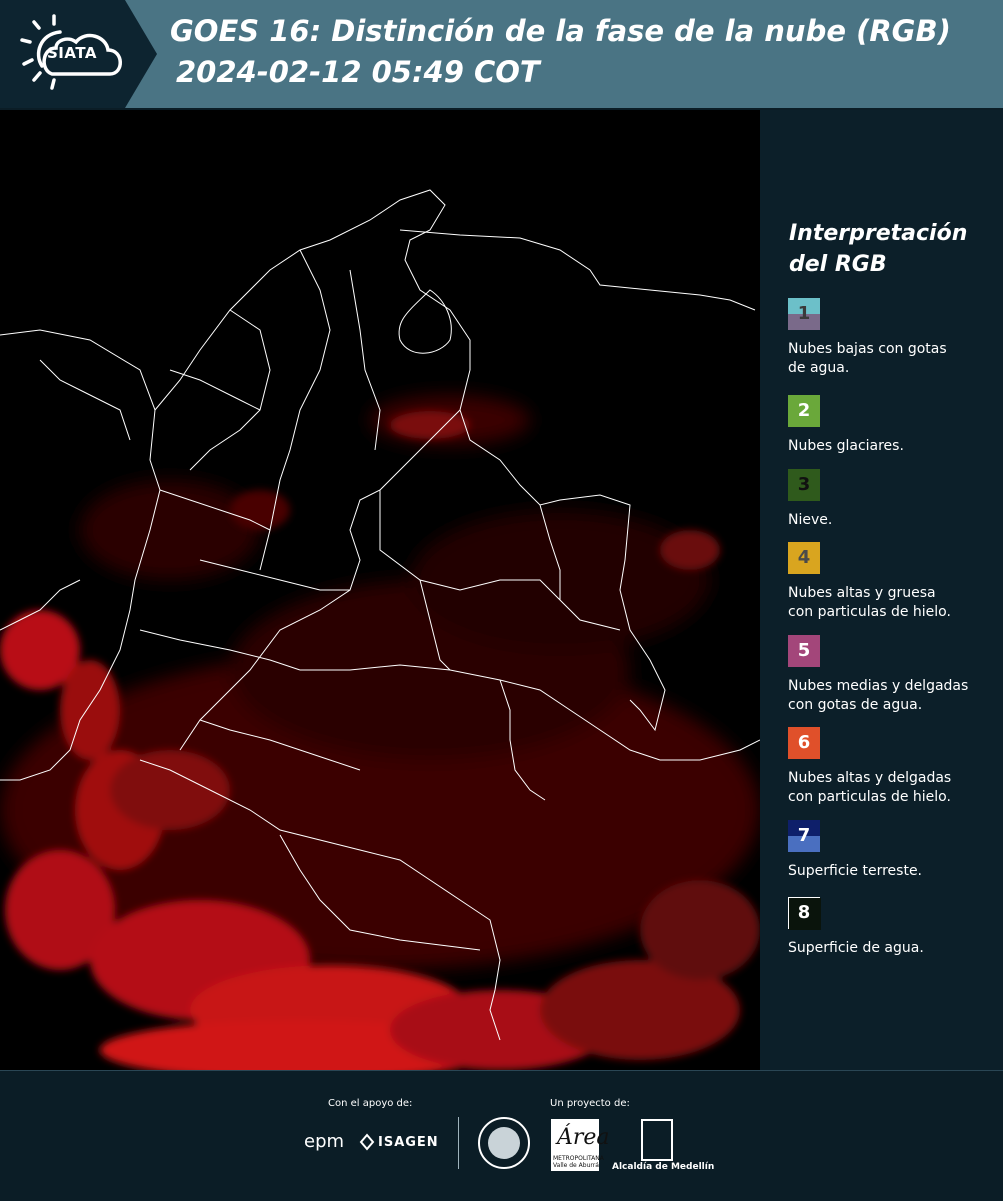  What do you see at coordinates (846, 446) in the screenshot?
I see `legend-desc-2-line1: Nubes glaciares.` at bounding box center [846, 446].